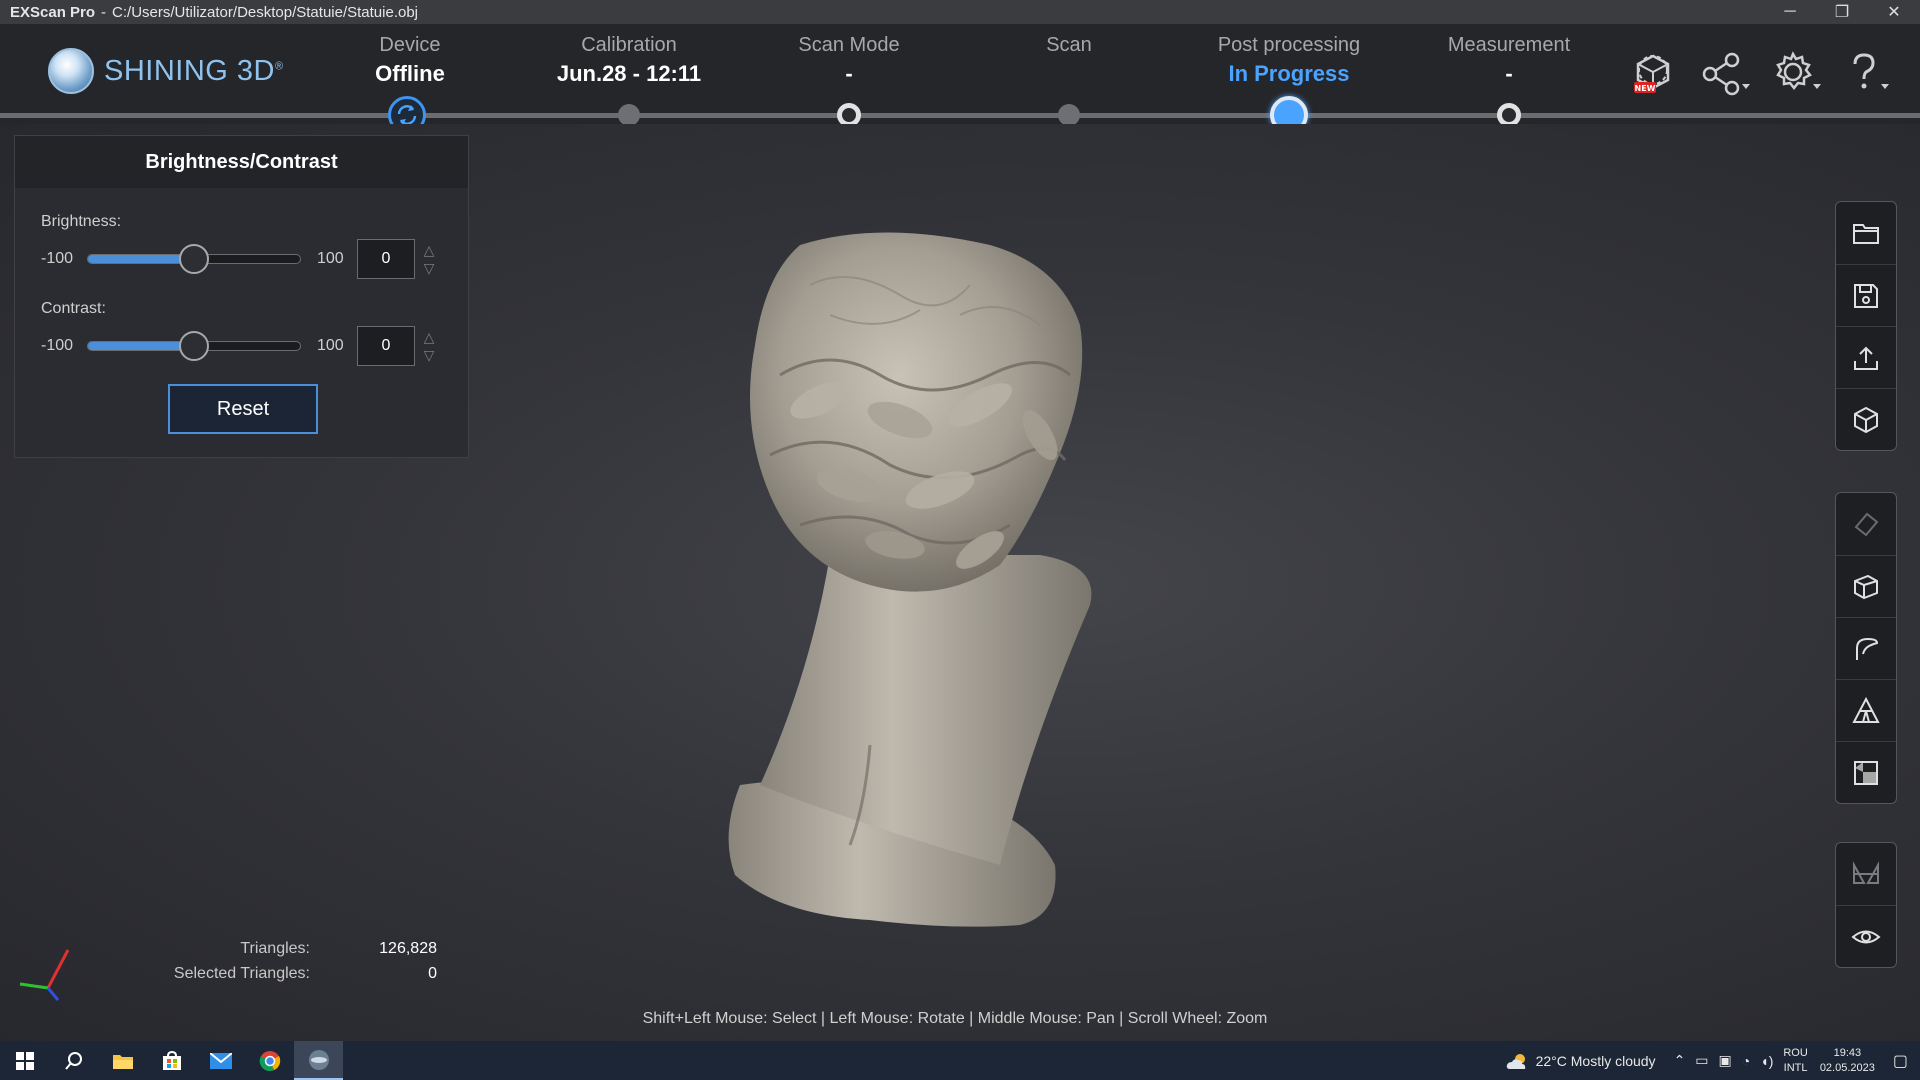  I want to click on file-explorer-icon, so click(122, 1060).